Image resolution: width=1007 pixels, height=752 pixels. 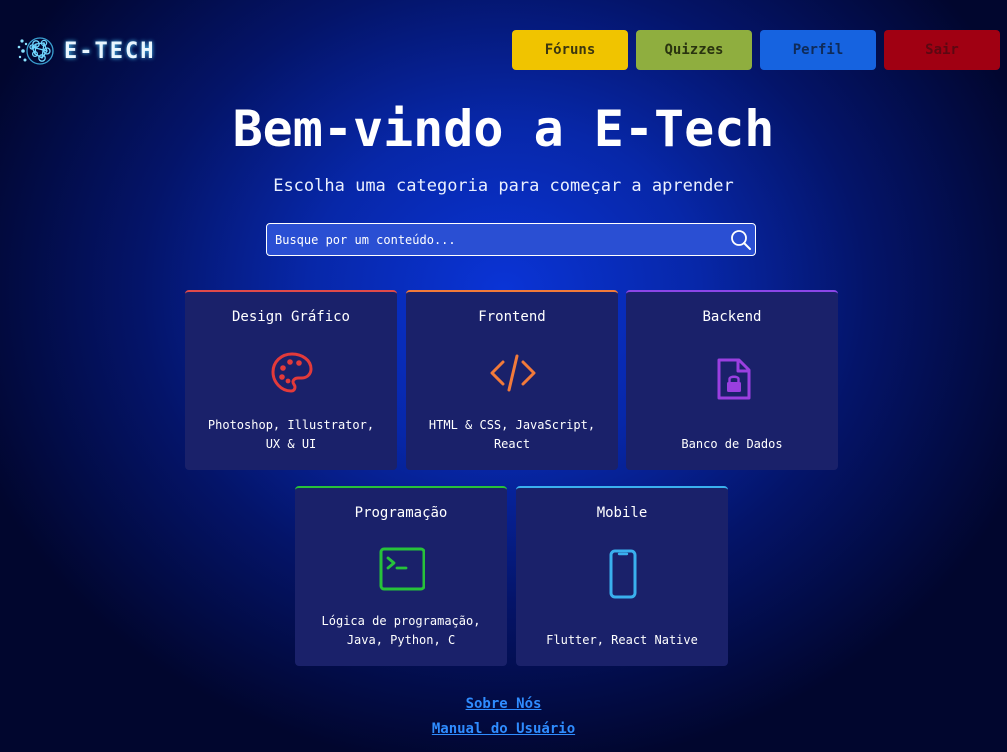 I want to click on search-bar, so click(x=511, y=239).